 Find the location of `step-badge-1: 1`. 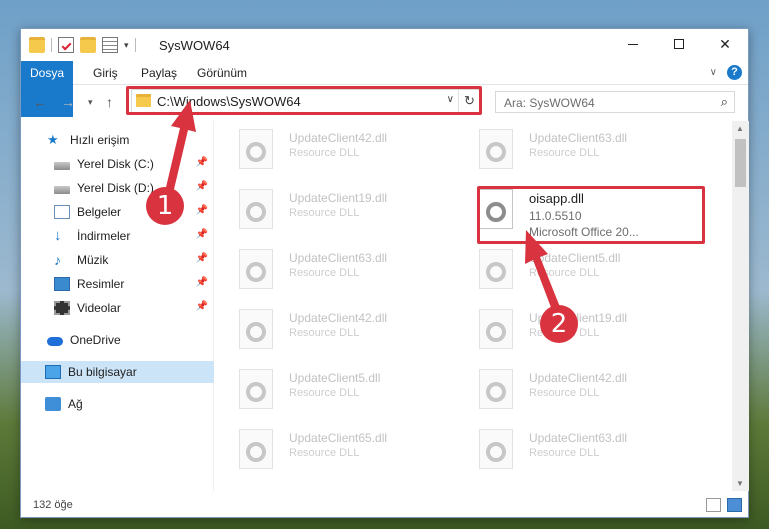

step-badge-1: 1 is located at coordinates (165, 206).